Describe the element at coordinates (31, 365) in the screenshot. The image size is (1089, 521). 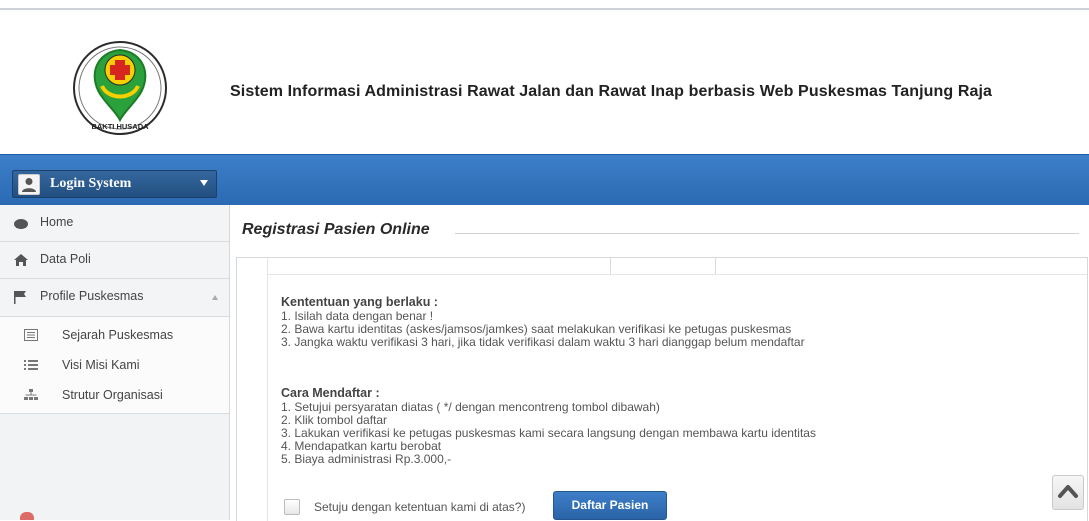
I see `list-icon` at that location.